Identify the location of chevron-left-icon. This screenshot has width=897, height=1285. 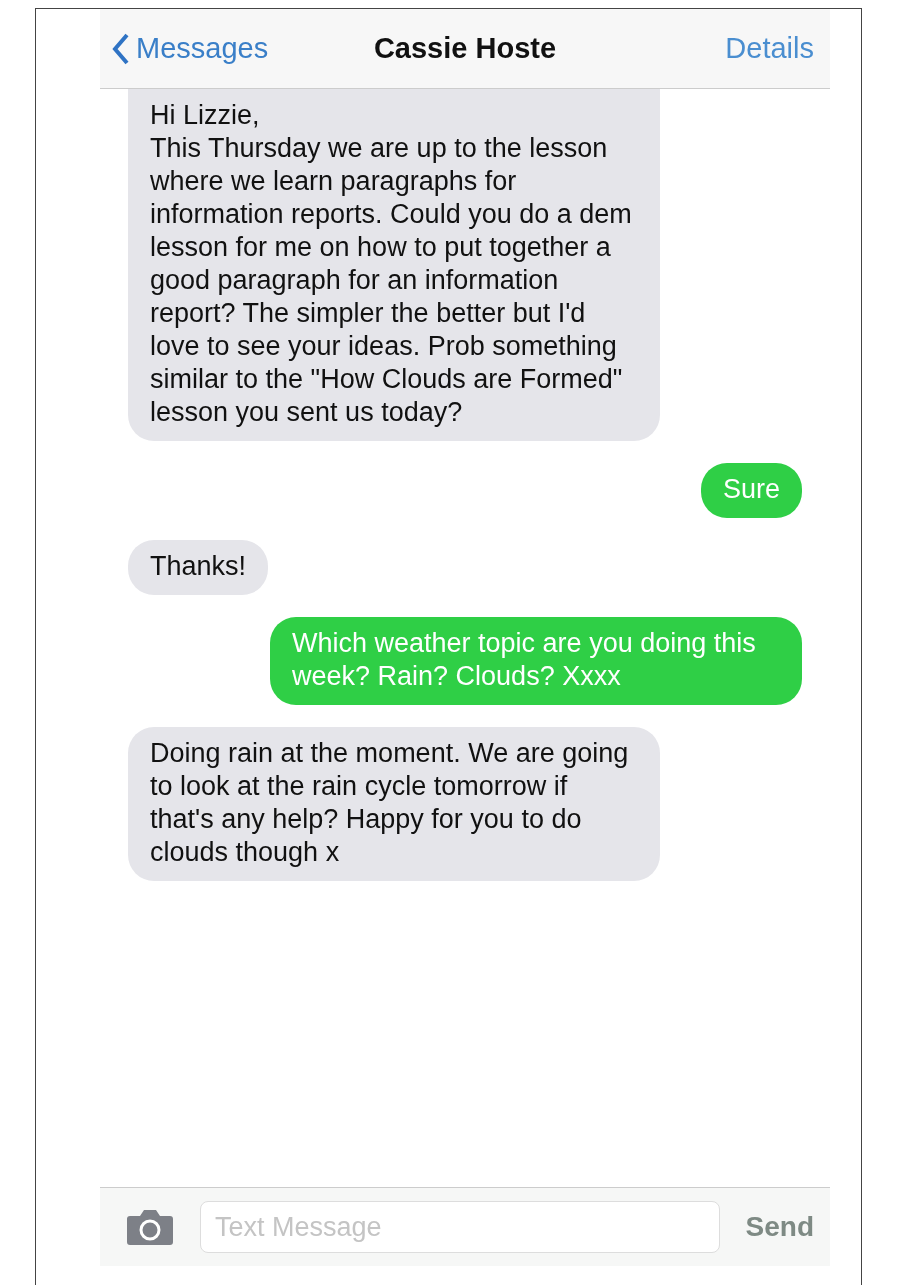
(121, 48).